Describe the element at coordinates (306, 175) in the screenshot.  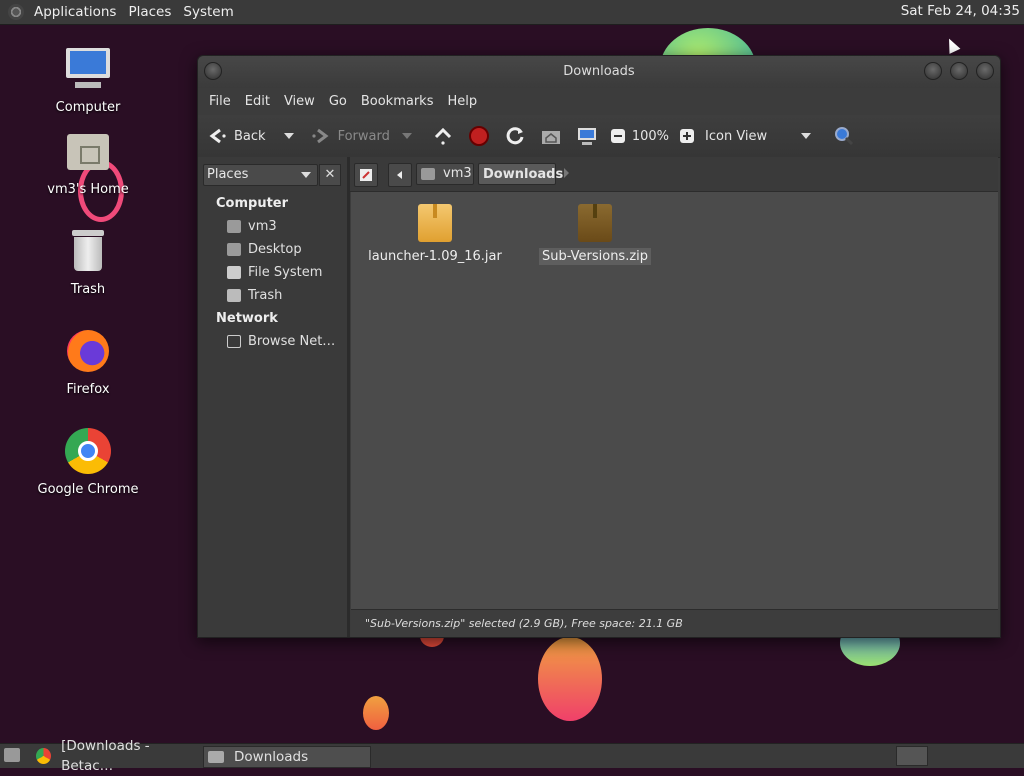
I see `chevron-down-icon` at that location.